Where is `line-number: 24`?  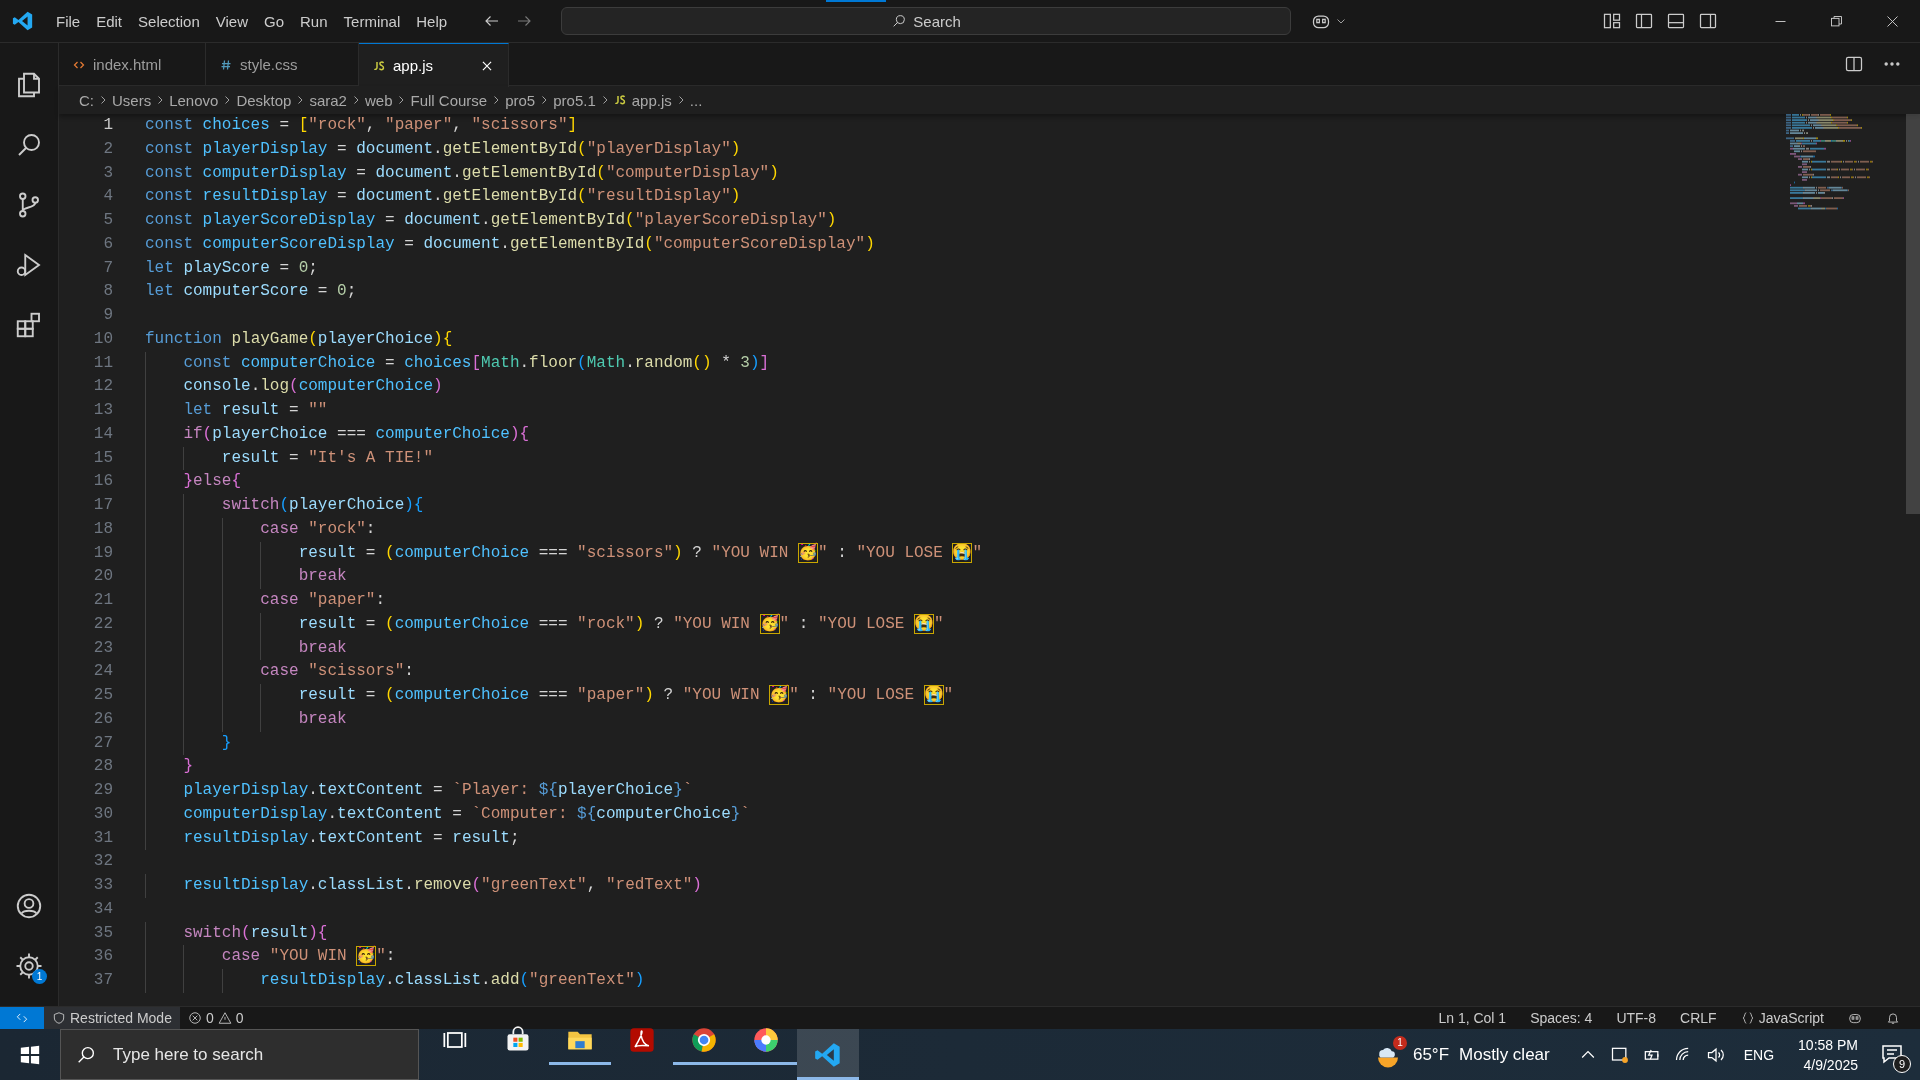
line-number: 24 is located at coordinates (102, 672).